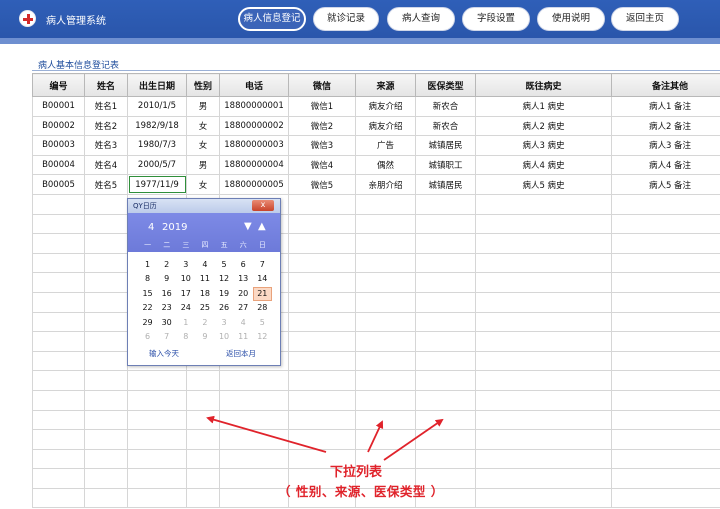 This screenshot has height=509, width=720. I want to click on calendar-day: 26, so click(224, 308).